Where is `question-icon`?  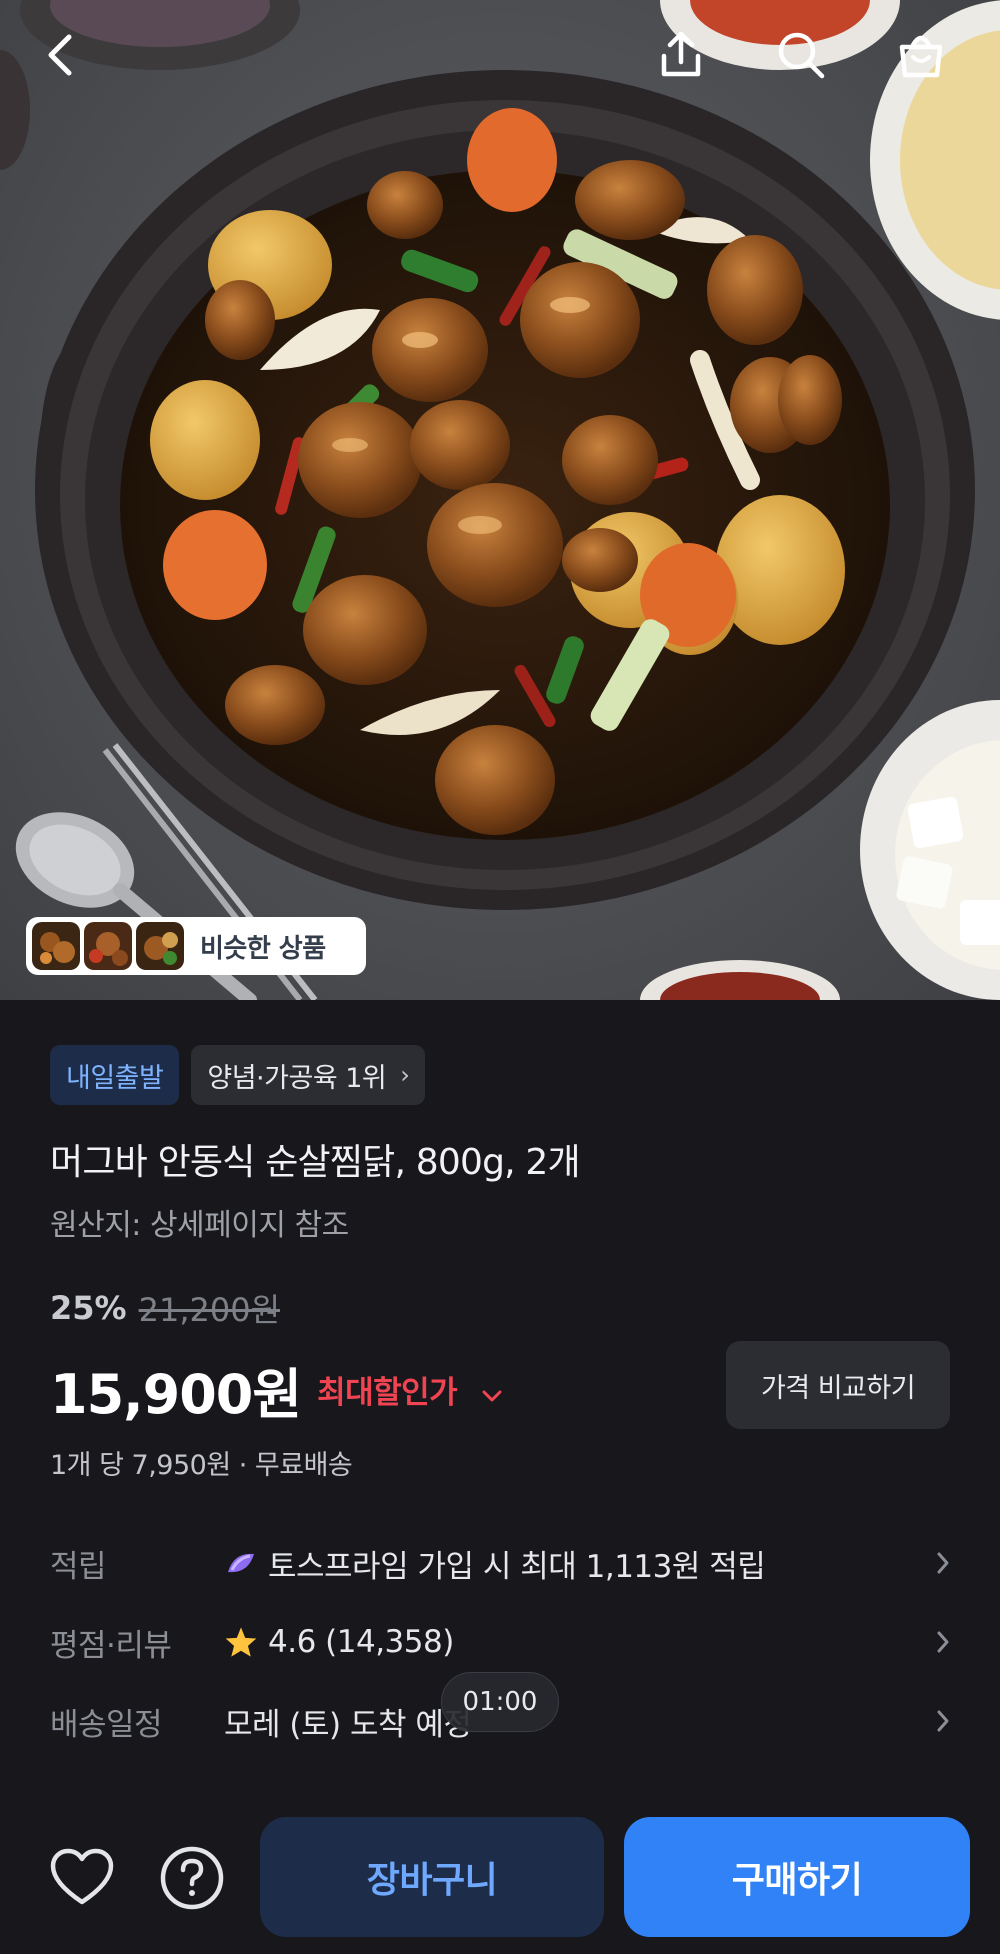 question-icon is located at coordinates (192, 1878).